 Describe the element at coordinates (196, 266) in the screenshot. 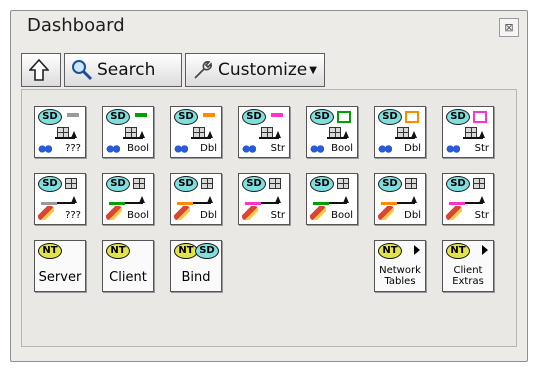

I see `nt-bind-vi: NT SD Bind` at that location.